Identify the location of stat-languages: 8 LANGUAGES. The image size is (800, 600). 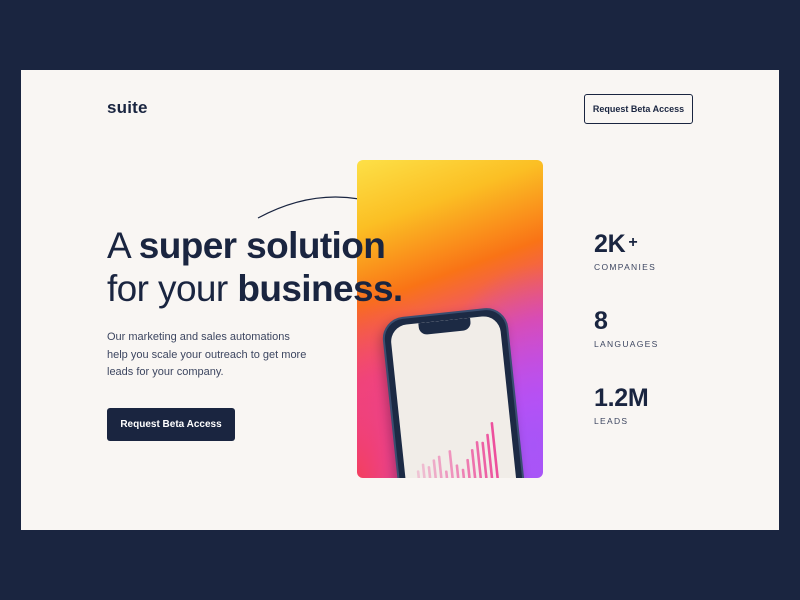
(626, 328).